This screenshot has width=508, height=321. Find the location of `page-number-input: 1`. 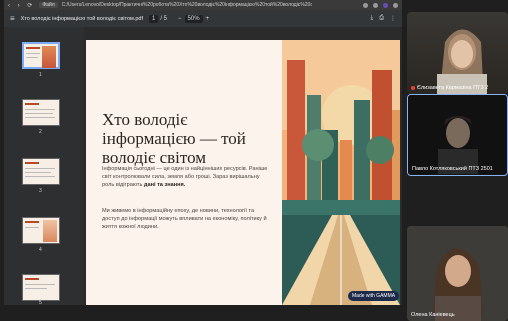

page-number-input: 1 is located at coordinates (154, 18).